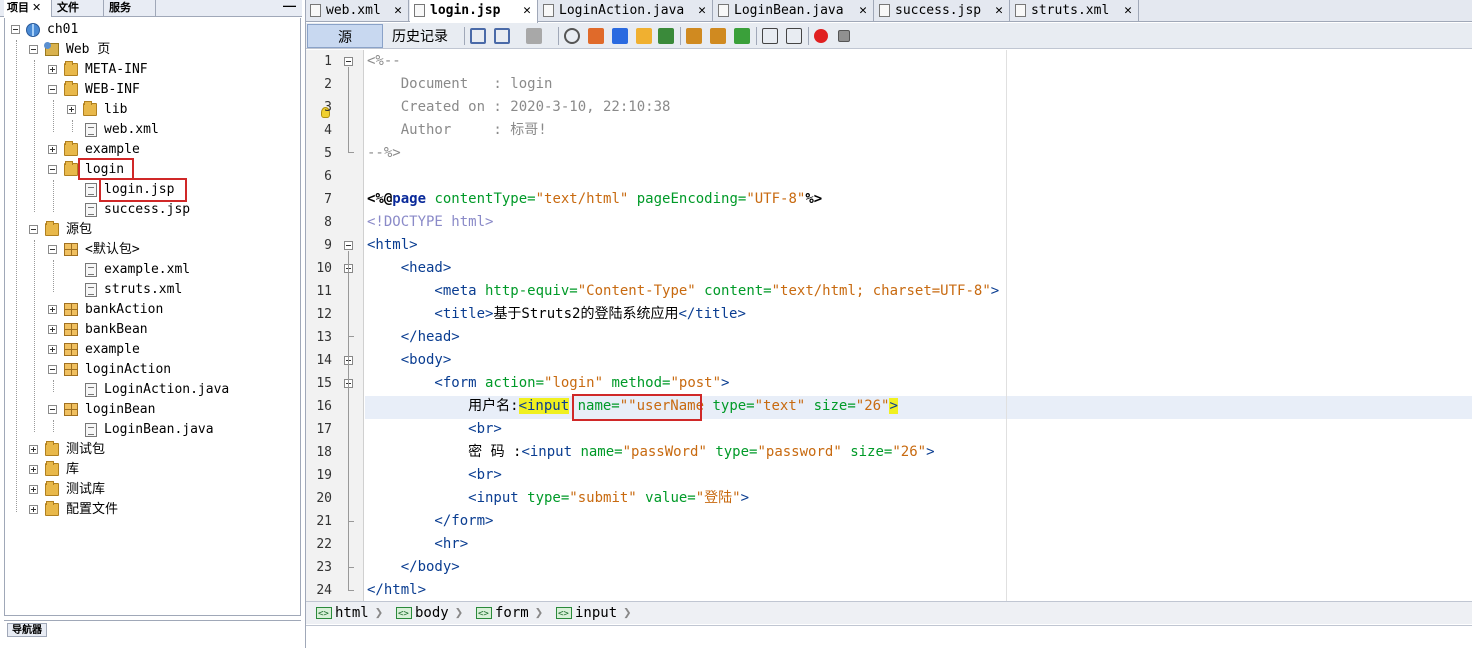  Describe the element at coordinates (150, 310) in the screenshot. I see `tree-item-bankaction: bankAction` at that location.